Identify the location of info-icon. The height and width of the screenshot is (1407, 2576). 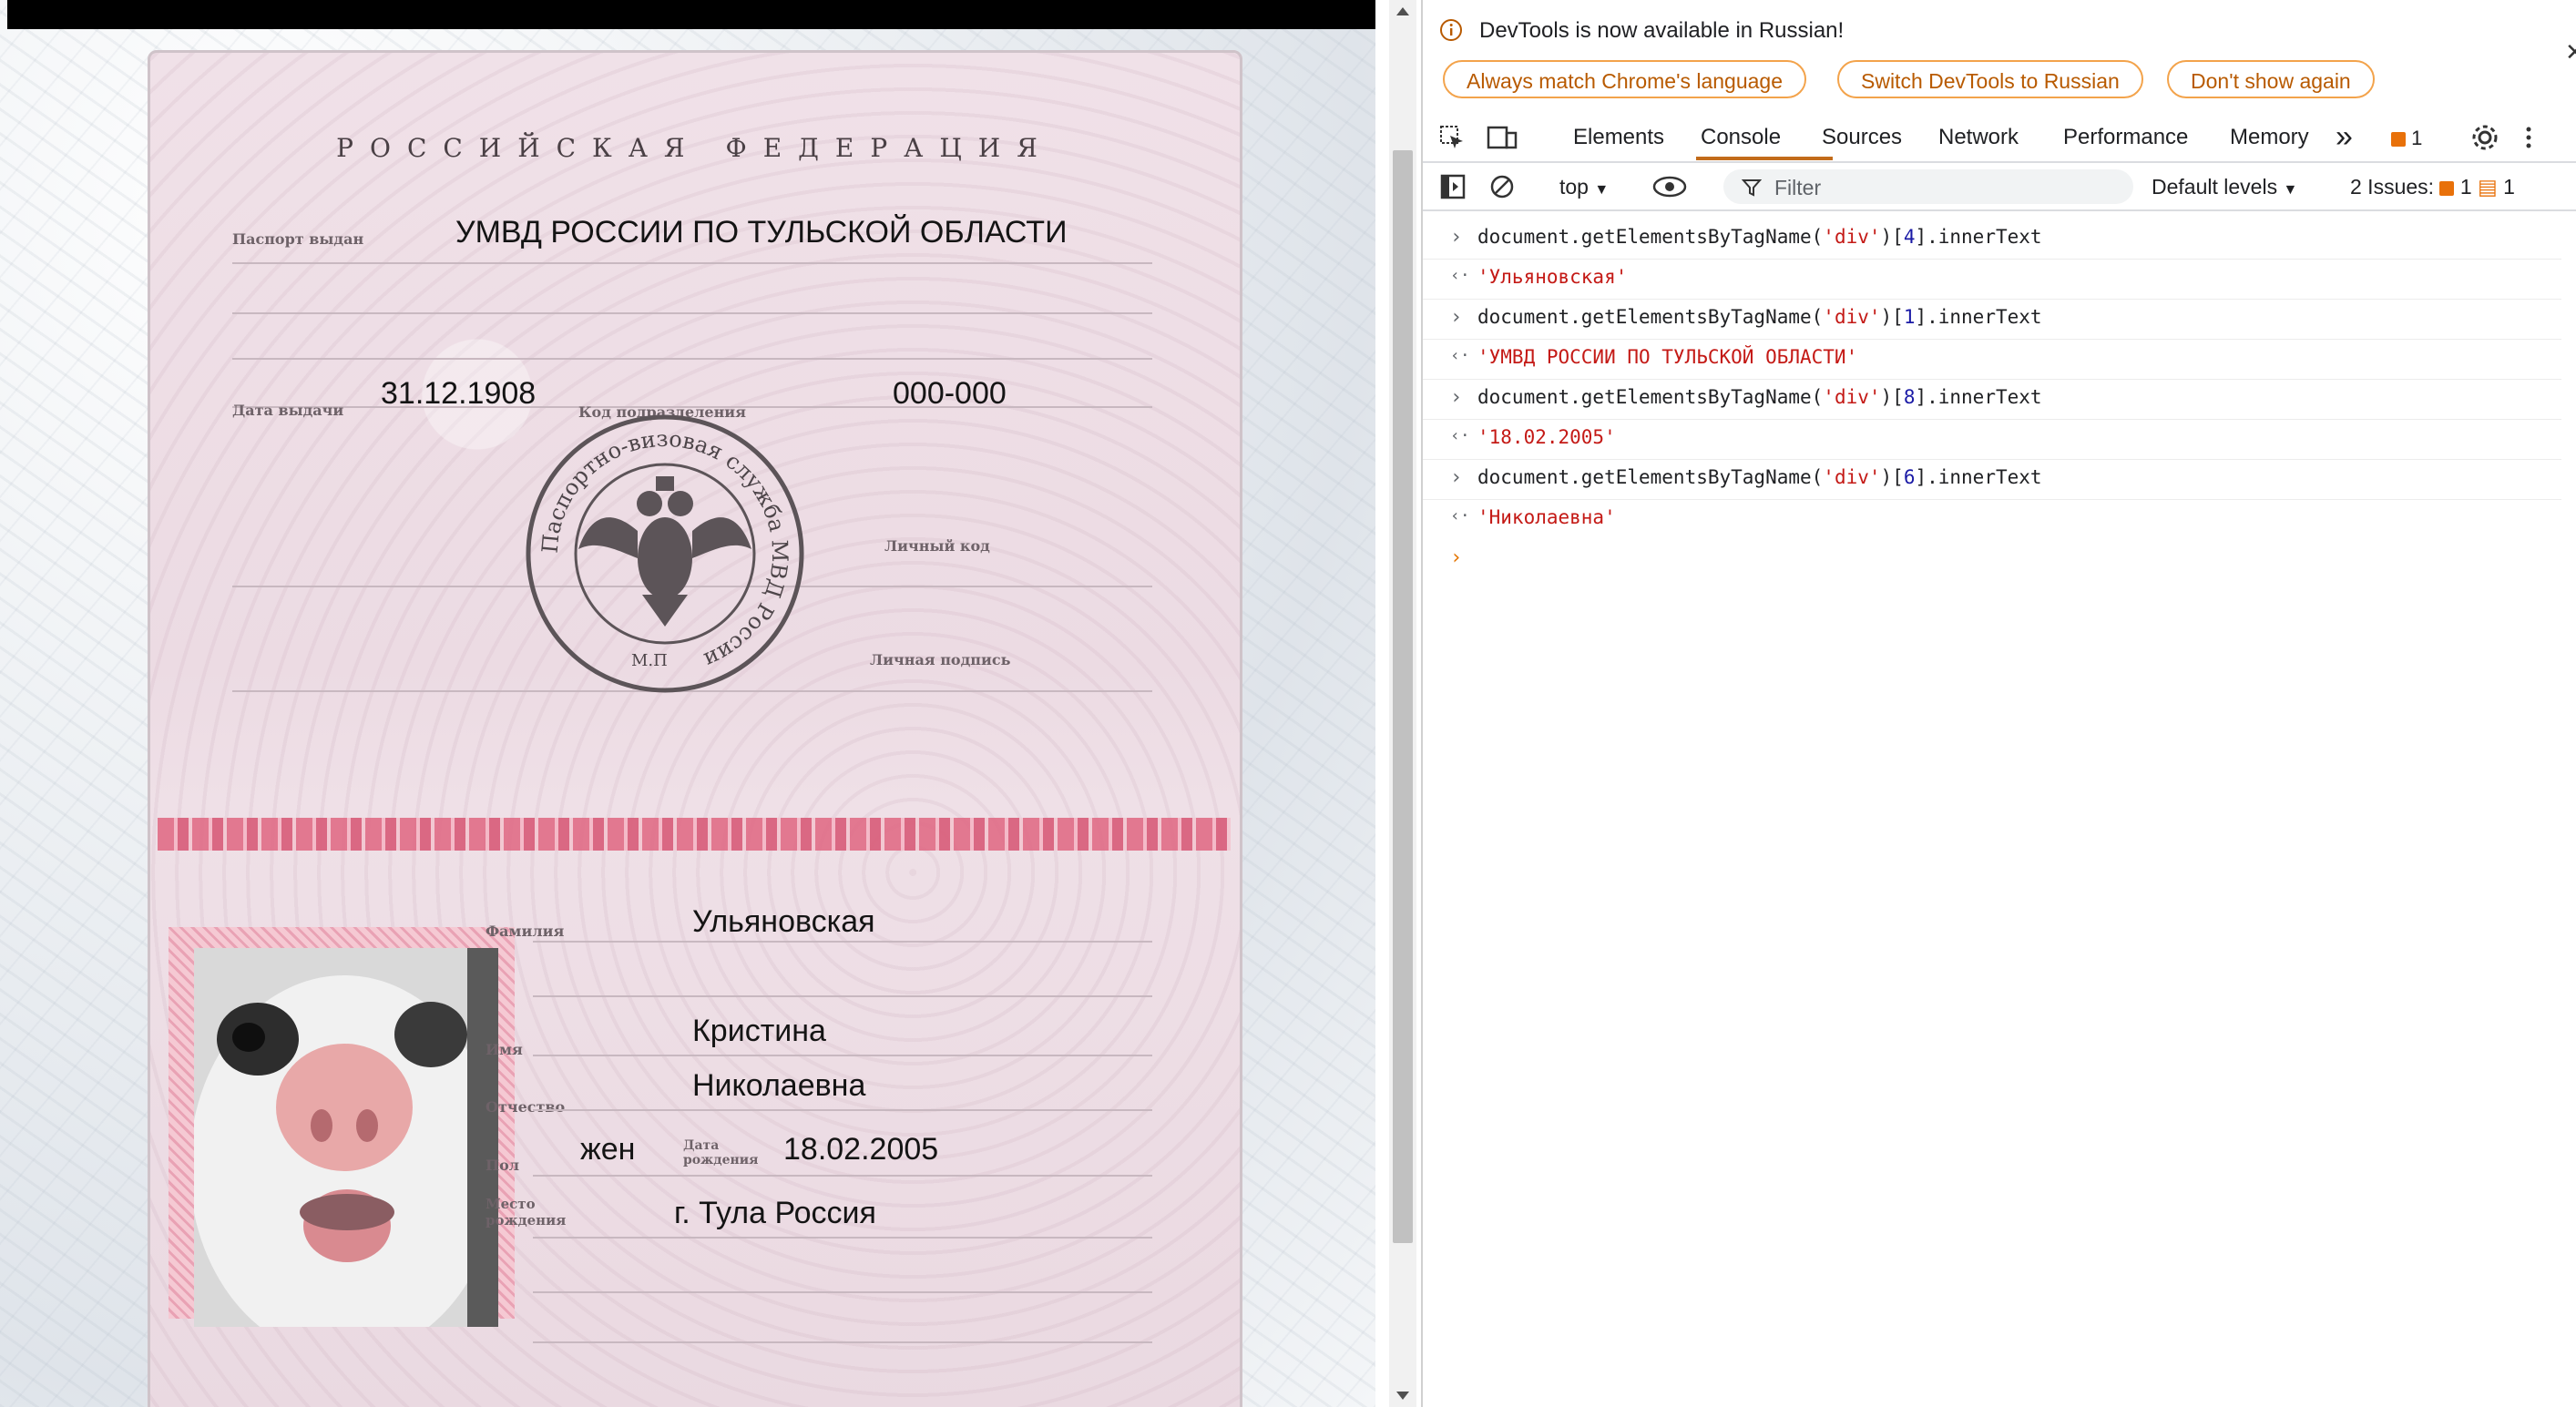
(1451, 30).